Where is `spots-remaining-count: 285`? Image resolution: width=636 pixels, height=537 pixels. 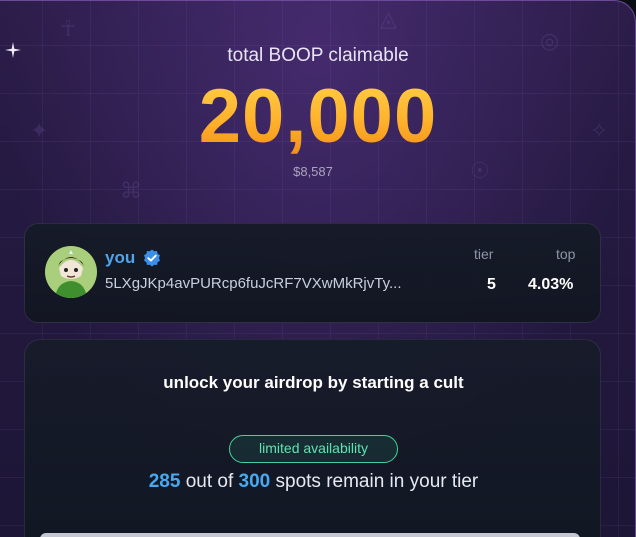
spots-remaining-count: 285 is located at coordinates (164, 481).